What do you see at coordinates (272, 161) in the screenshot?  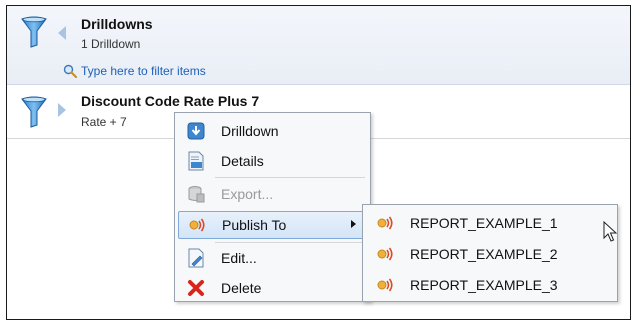 I see `menu-item-details: Details` at bounding box center [272, 161].